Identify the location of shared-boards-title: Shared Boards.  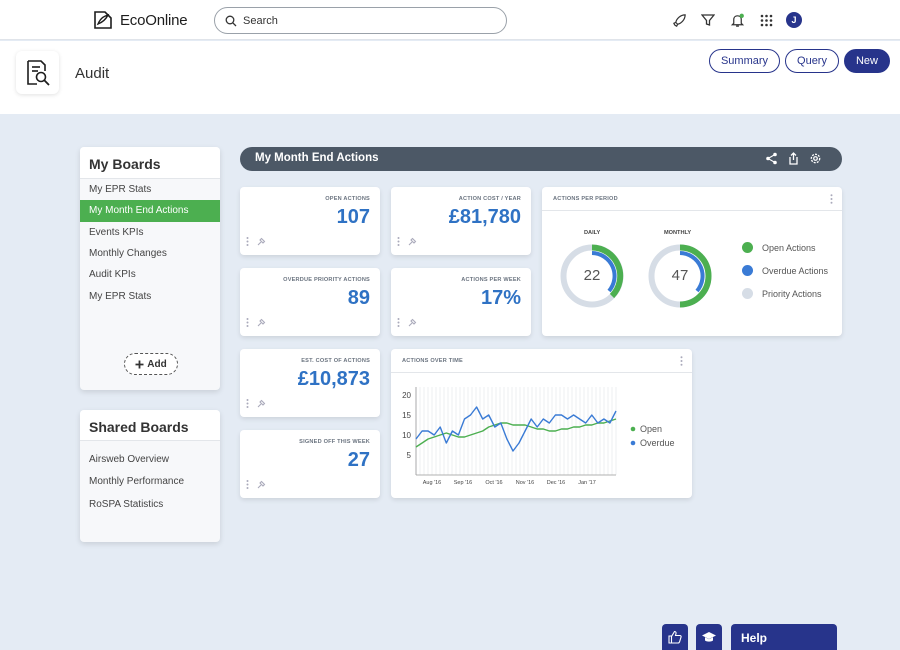
(150, 425).